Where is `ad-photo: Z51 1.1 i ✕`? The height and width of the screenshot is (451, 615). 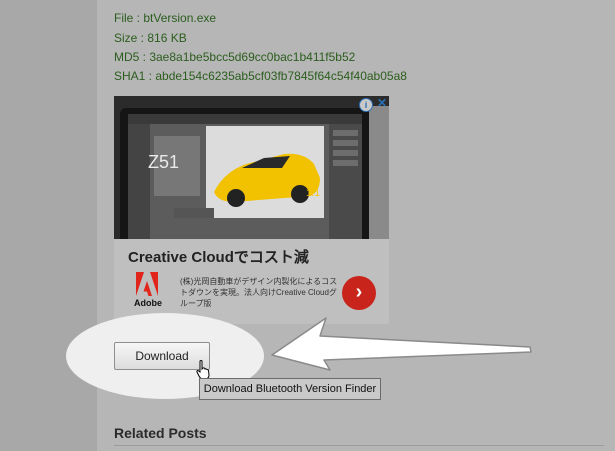
ad-photo: Z51 1.1 i ✕ is located at coordinates (251, 167).